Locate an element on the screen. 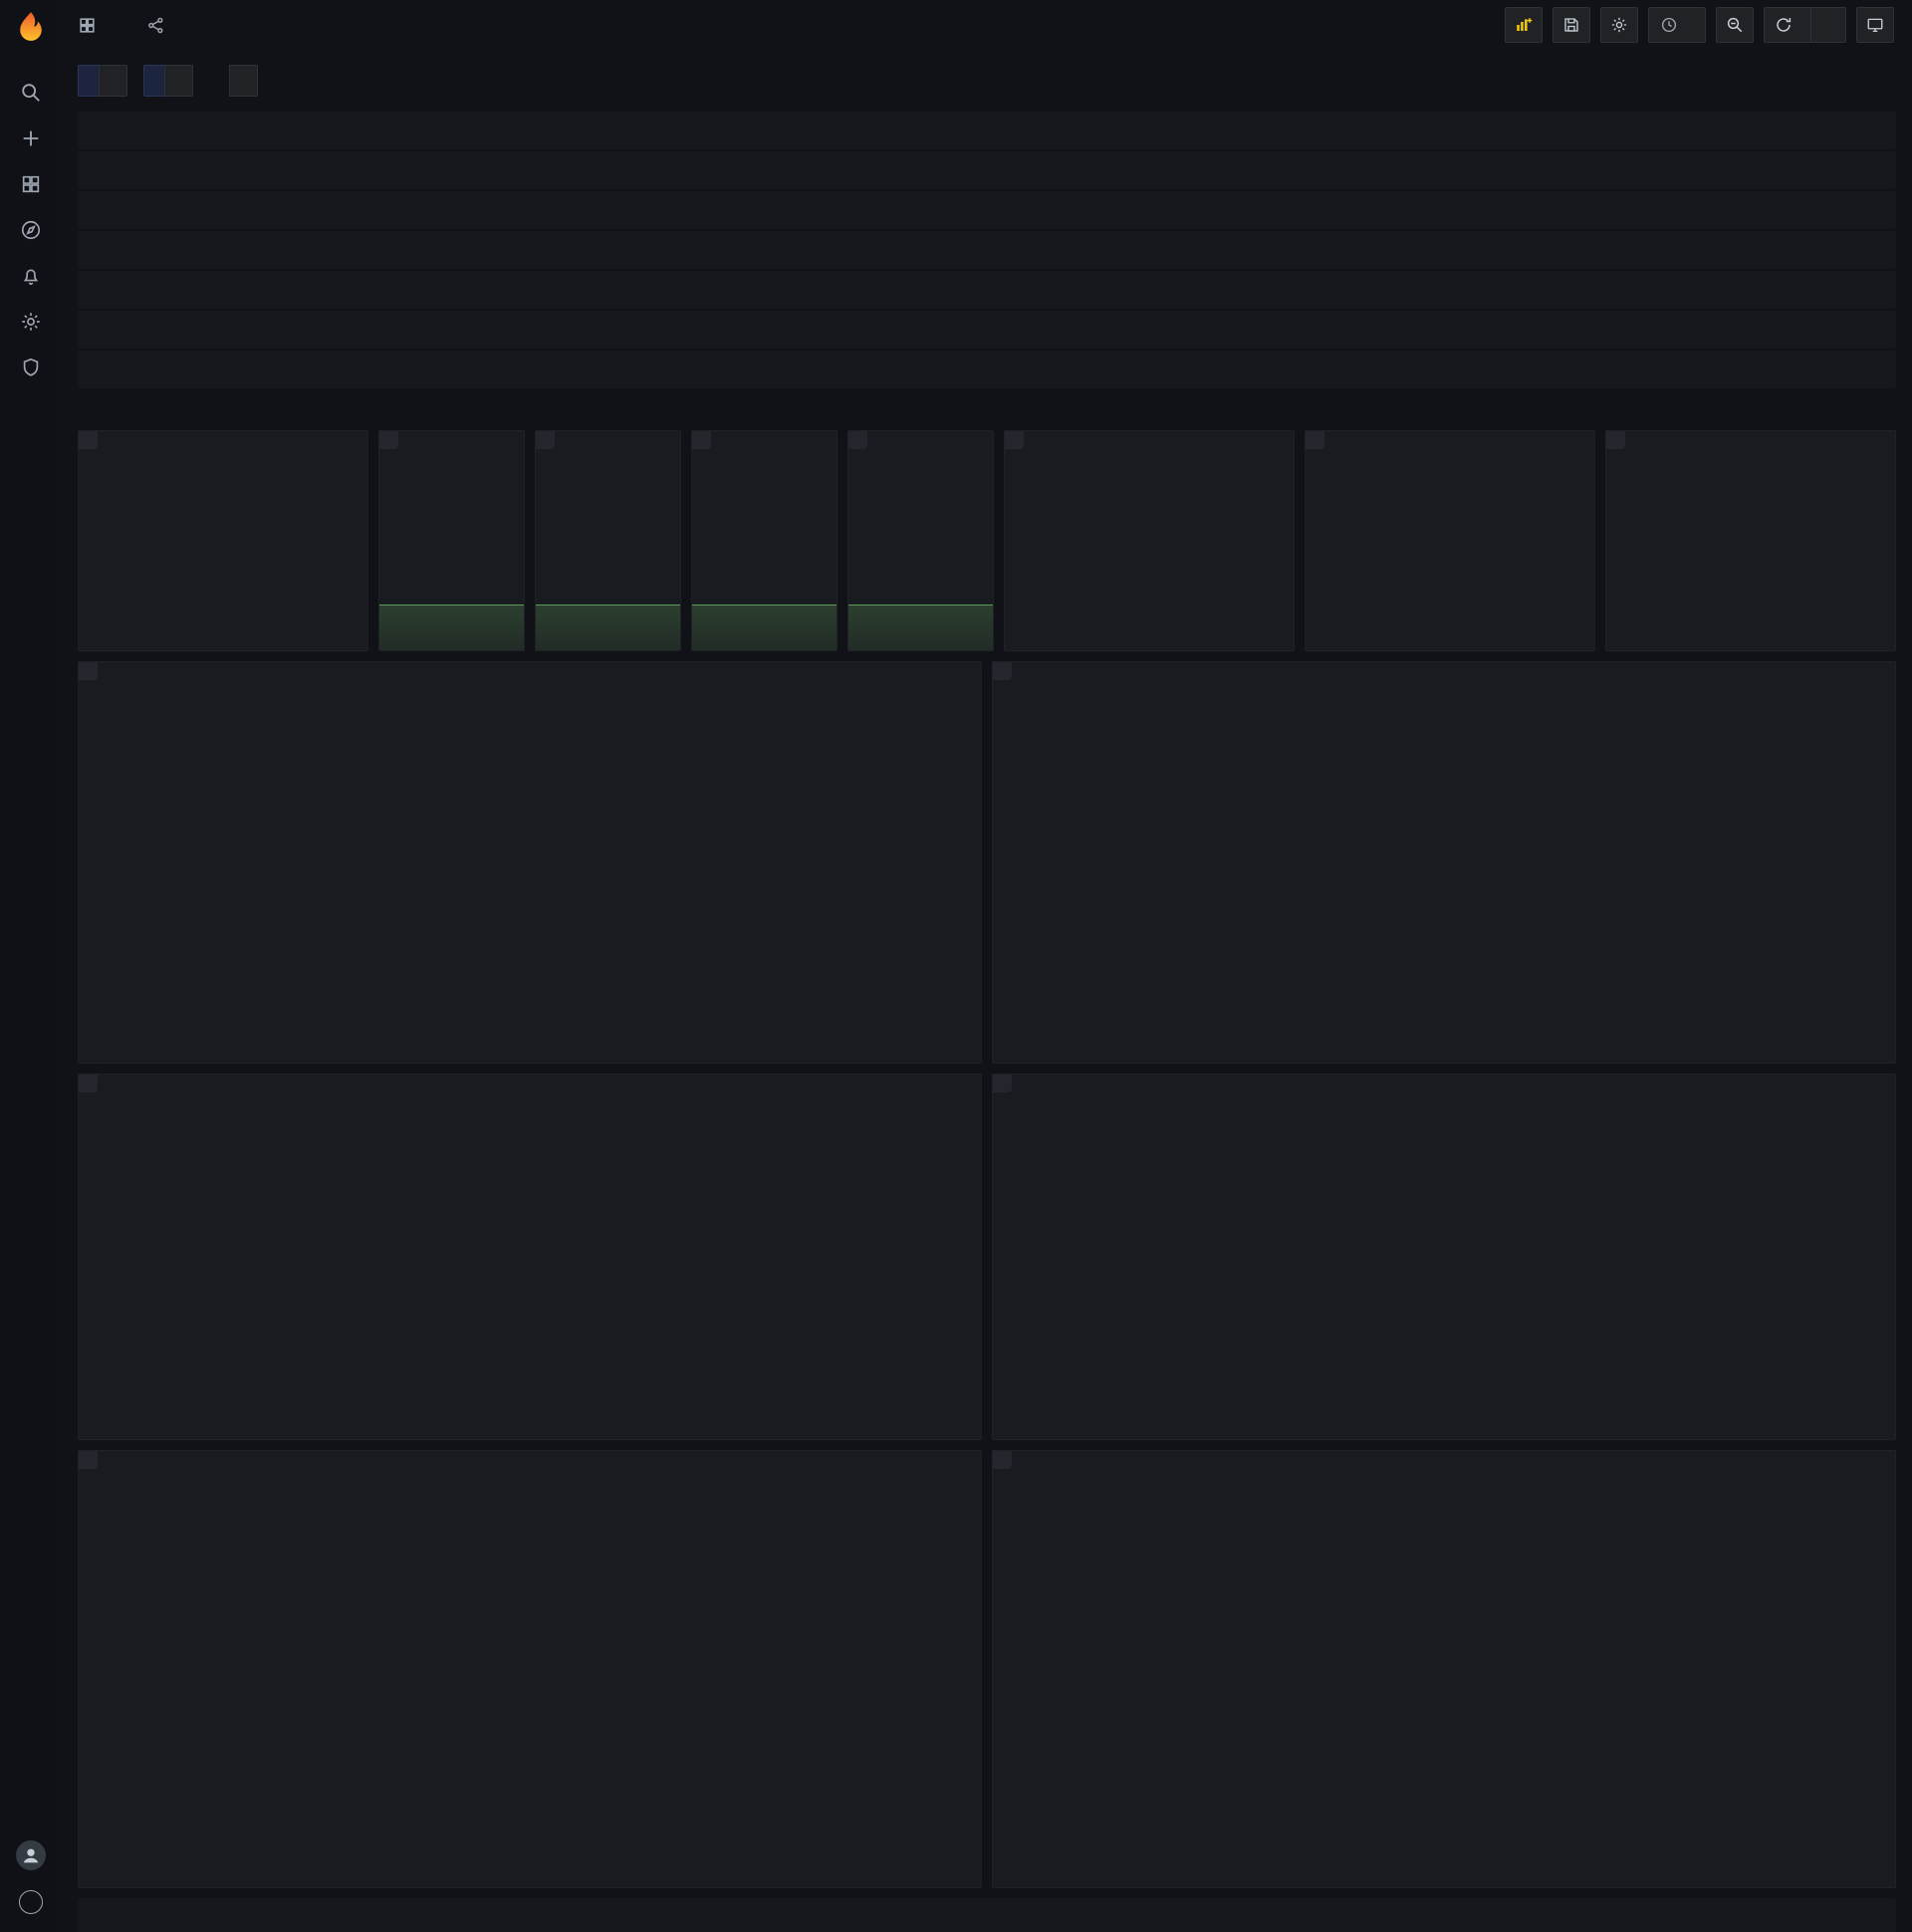  left-sidebar is located at coordinates (31, 966).